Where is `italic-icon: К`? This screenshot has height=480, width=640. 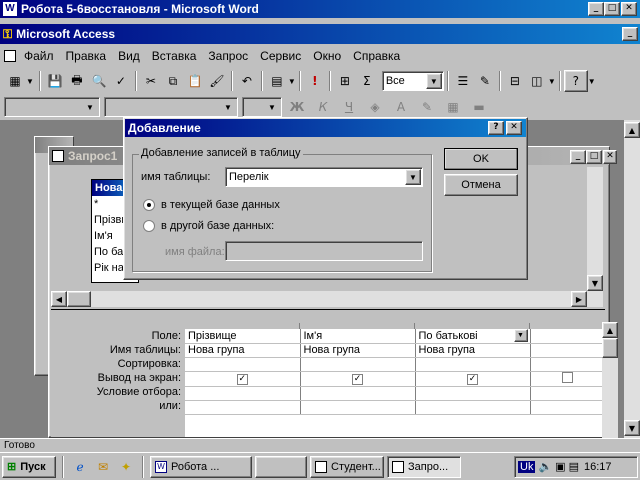
italic-icon: К is located at coordinates (323, 107).